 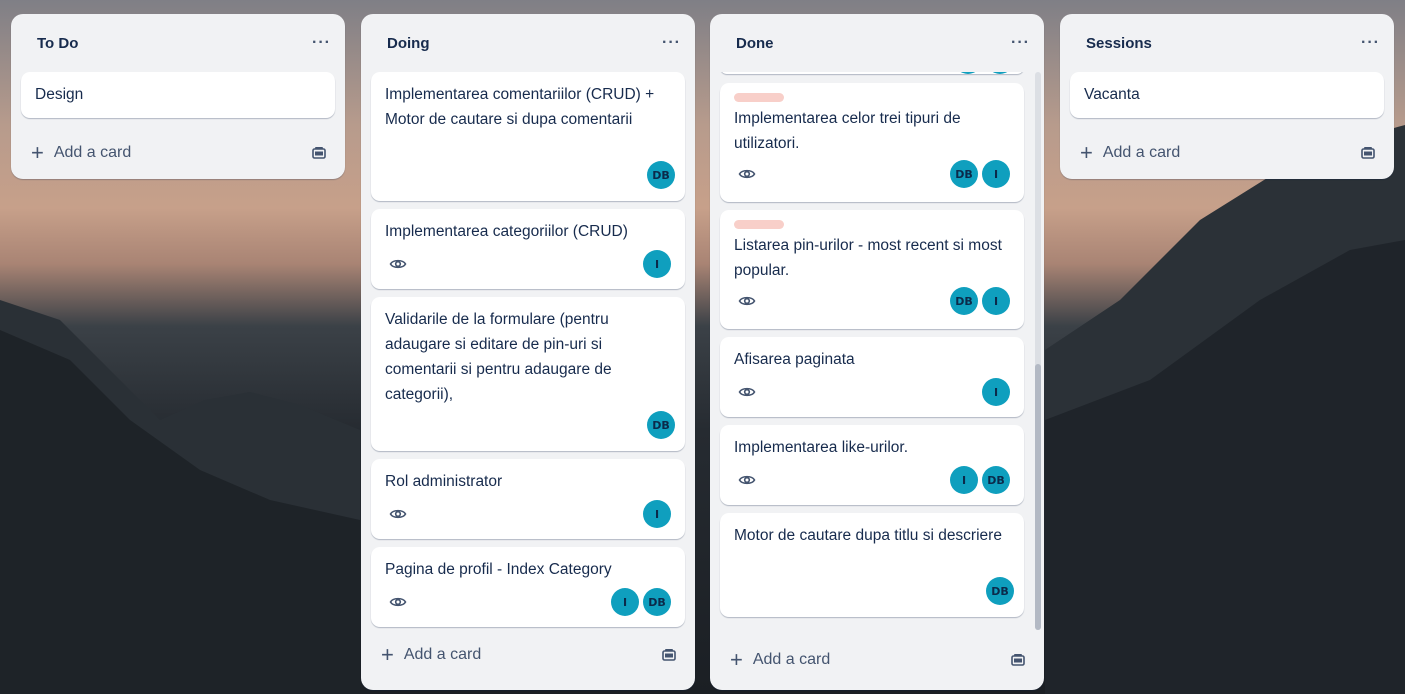 I want to click on list-title: To Do, so click(x=57, y=43).